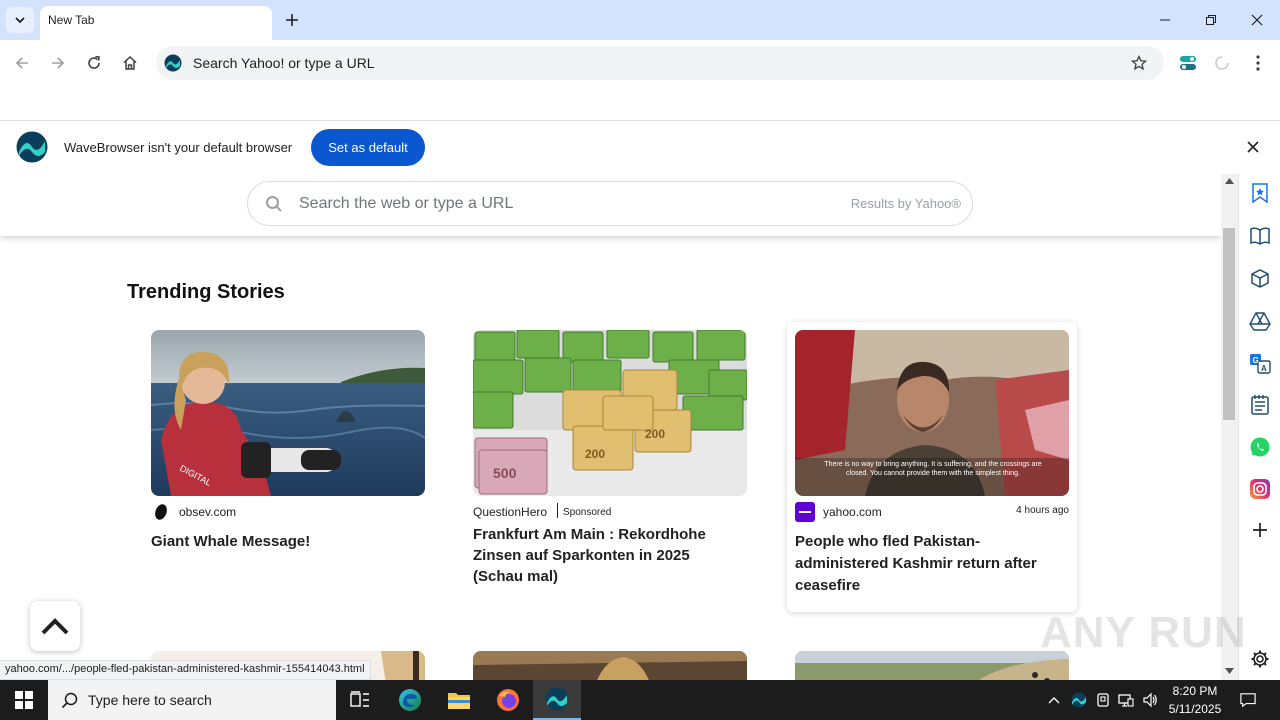 The width and height of the screenshot is (1280, 720). I want to click on story-source: yahoo.com 4 hours ago, so click(932, 512).